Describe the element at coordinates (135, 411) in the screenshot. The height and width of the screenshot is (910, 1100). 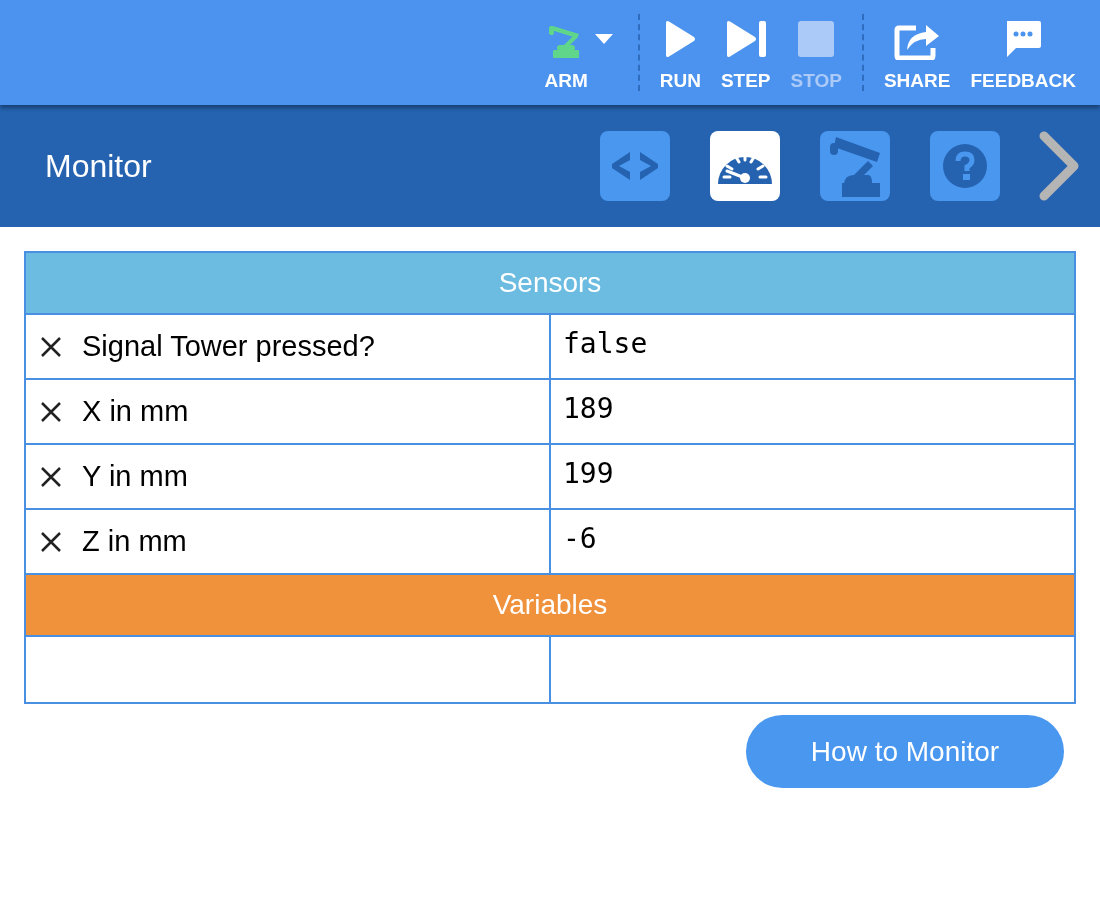
I see `sensor-label: X in mm` at that location.